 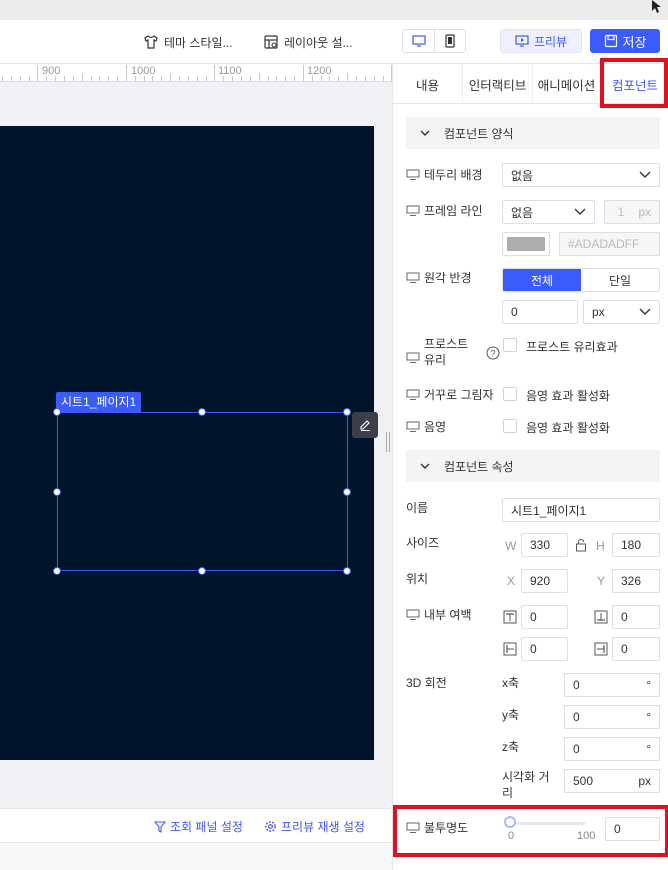 I want to click on corner-radius-text: 원각 반경, so click(x=448, y=278).